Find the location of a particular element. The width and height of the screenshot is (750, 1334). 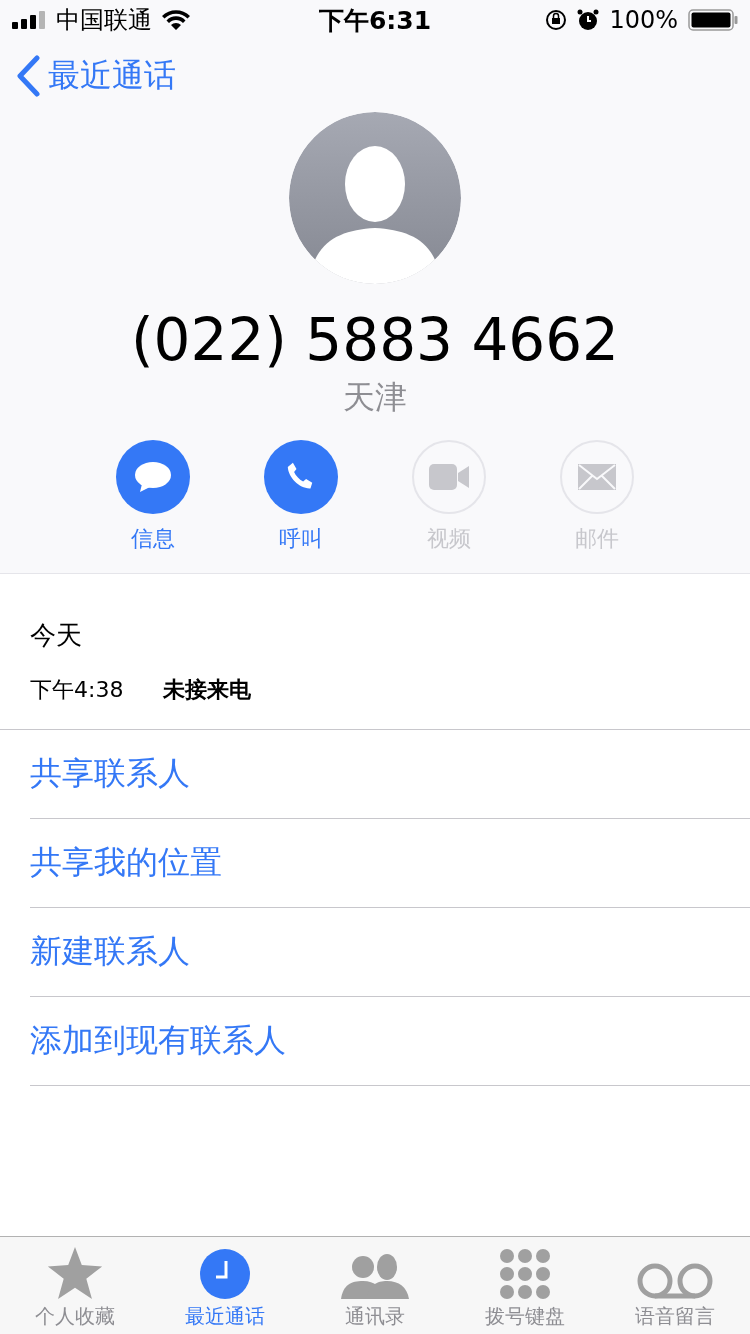

tab-item: 通讯录 is located at coordinates (375, 1285).